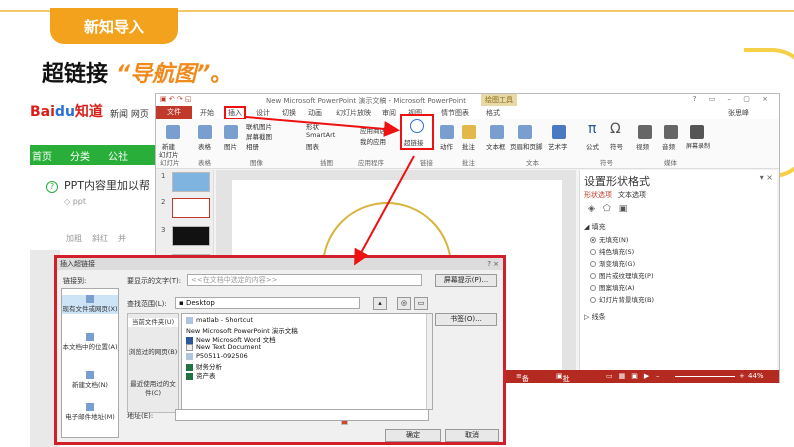 Image resolution: width=794 pixels, height=447 pixels. Describe the element at coordinates (219, 320) in the screenshot. I see `list-item: matlab - Shortcut` at that location.